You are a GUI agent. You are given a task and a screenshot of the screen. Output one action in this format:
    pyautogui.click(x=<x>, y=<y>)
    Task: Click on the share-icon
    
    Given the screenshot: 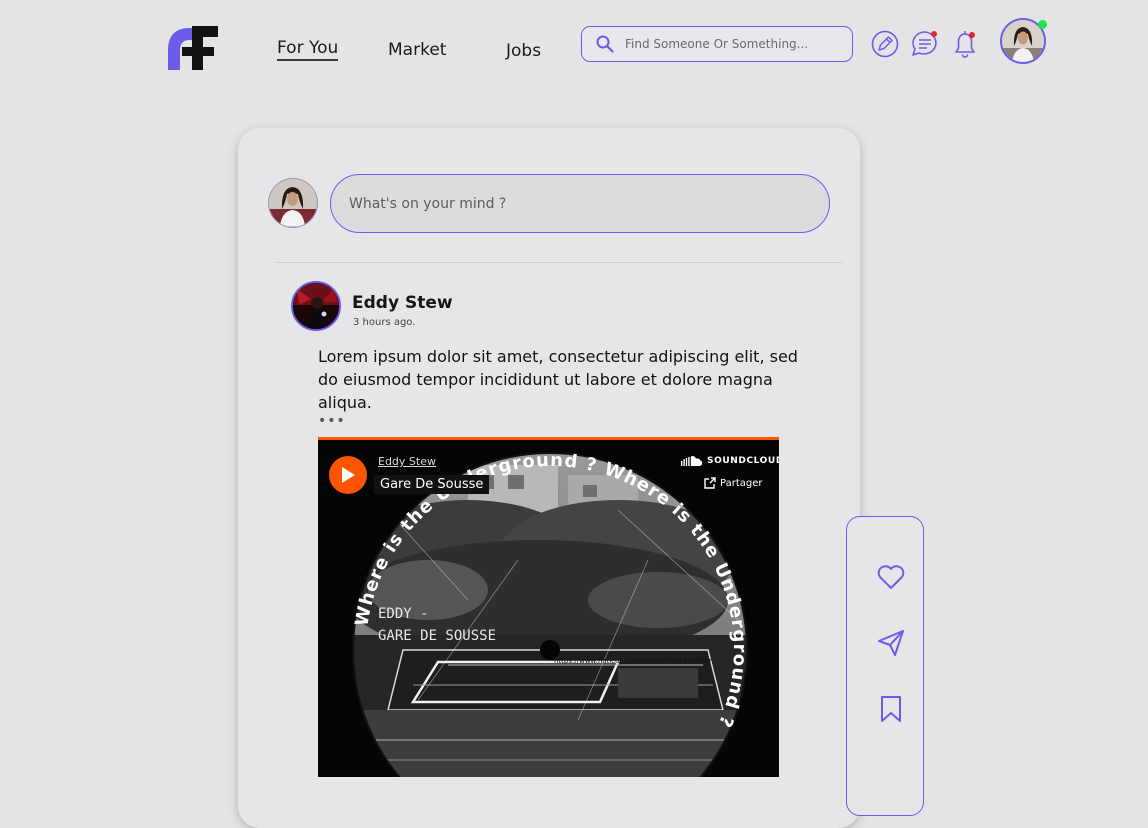 What is the action you would take?
    pyautogui.click(x=710, y=483)
    